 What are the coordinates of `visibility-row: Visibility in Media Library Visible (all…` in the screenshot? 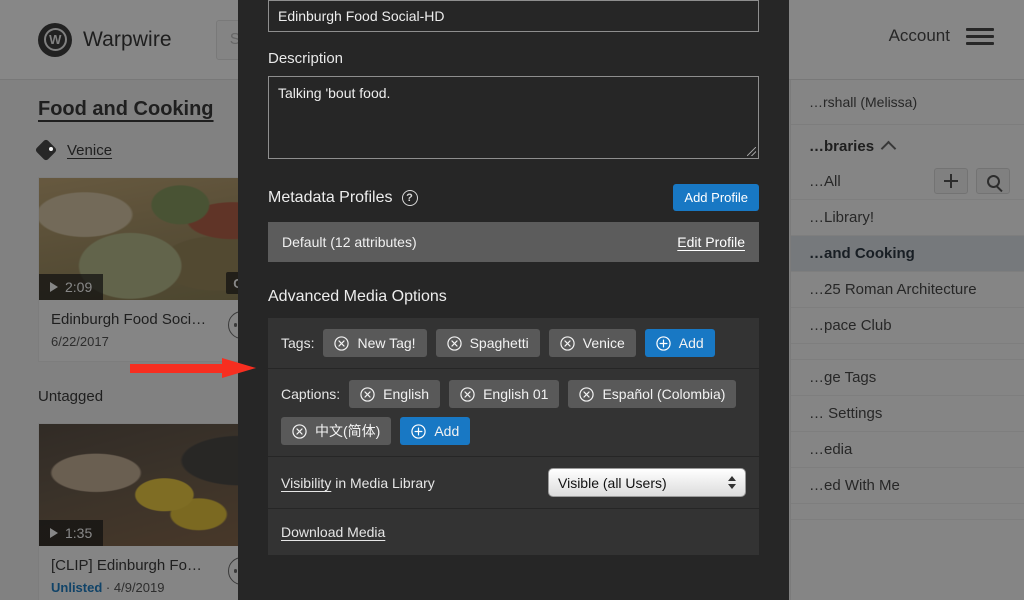 It's located at (513, 483).